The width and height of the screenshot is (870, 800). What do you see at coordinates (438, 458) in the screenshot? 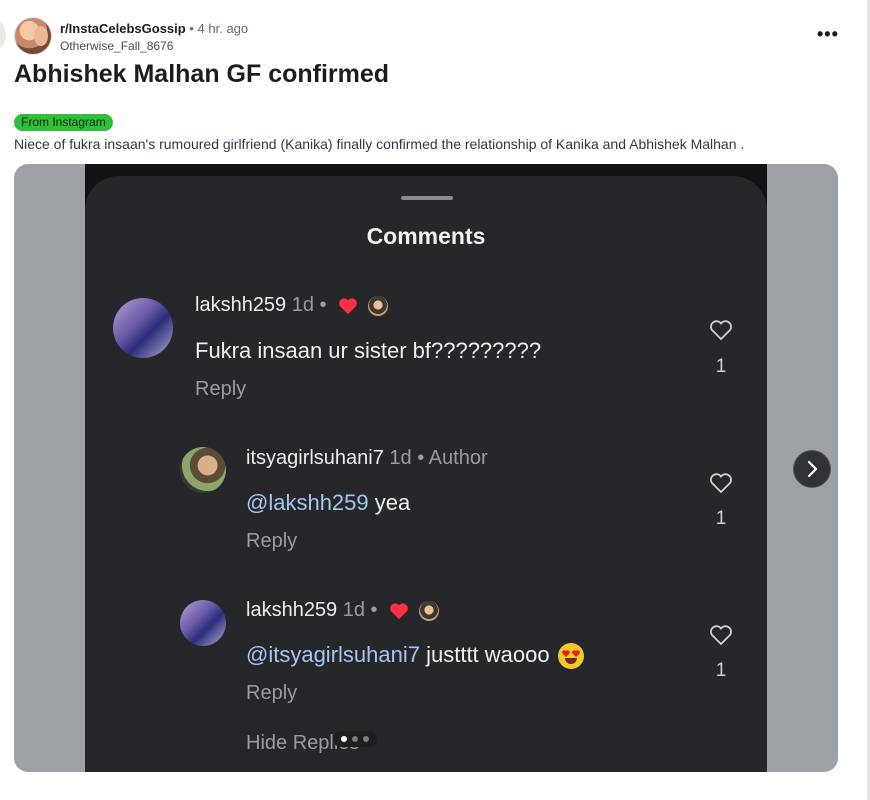
I see `comment-meta: 1d • Author` at bounding box center [438, 458].